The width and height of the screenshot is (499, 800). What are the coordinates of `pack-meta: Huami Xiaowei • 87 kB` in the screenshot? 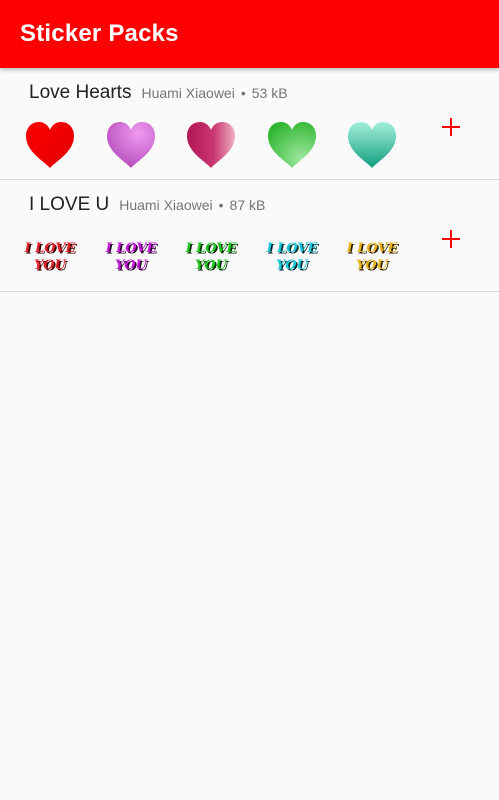 It's located at (192, 205).